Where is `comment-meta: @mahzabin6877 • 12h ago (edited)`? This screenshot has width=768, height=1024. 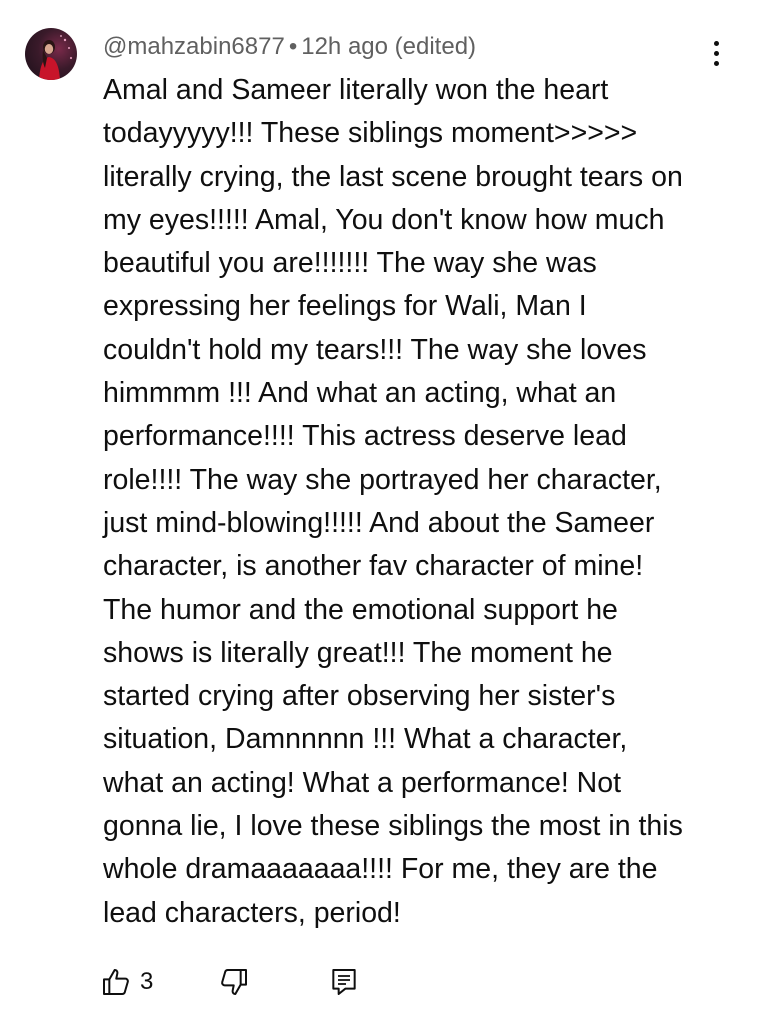
comment-meta: @mahzabin6877 • 12h ago (edited) is located at coordinates (289, 47).